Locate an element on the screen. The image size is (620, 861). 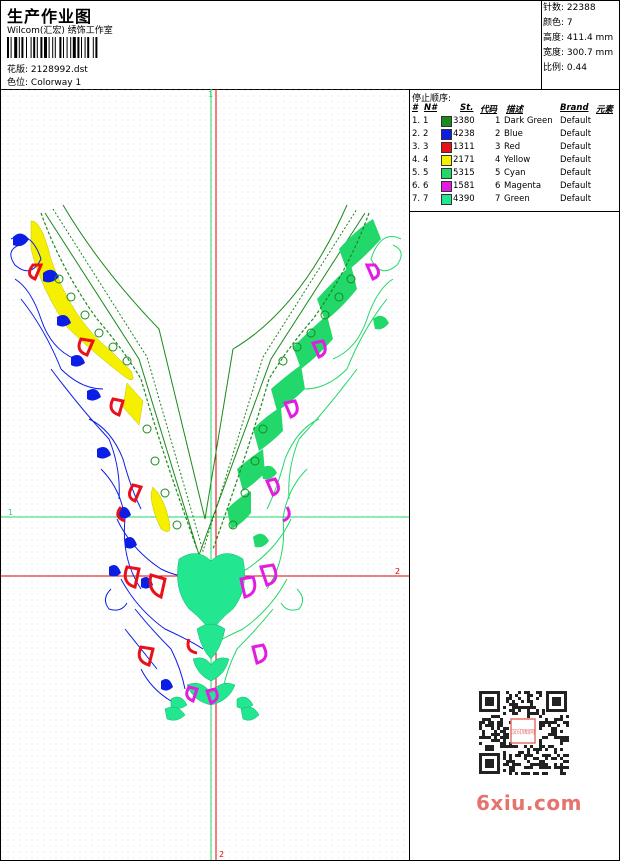
needle-number: 6 is located at coordinates (426, 186).